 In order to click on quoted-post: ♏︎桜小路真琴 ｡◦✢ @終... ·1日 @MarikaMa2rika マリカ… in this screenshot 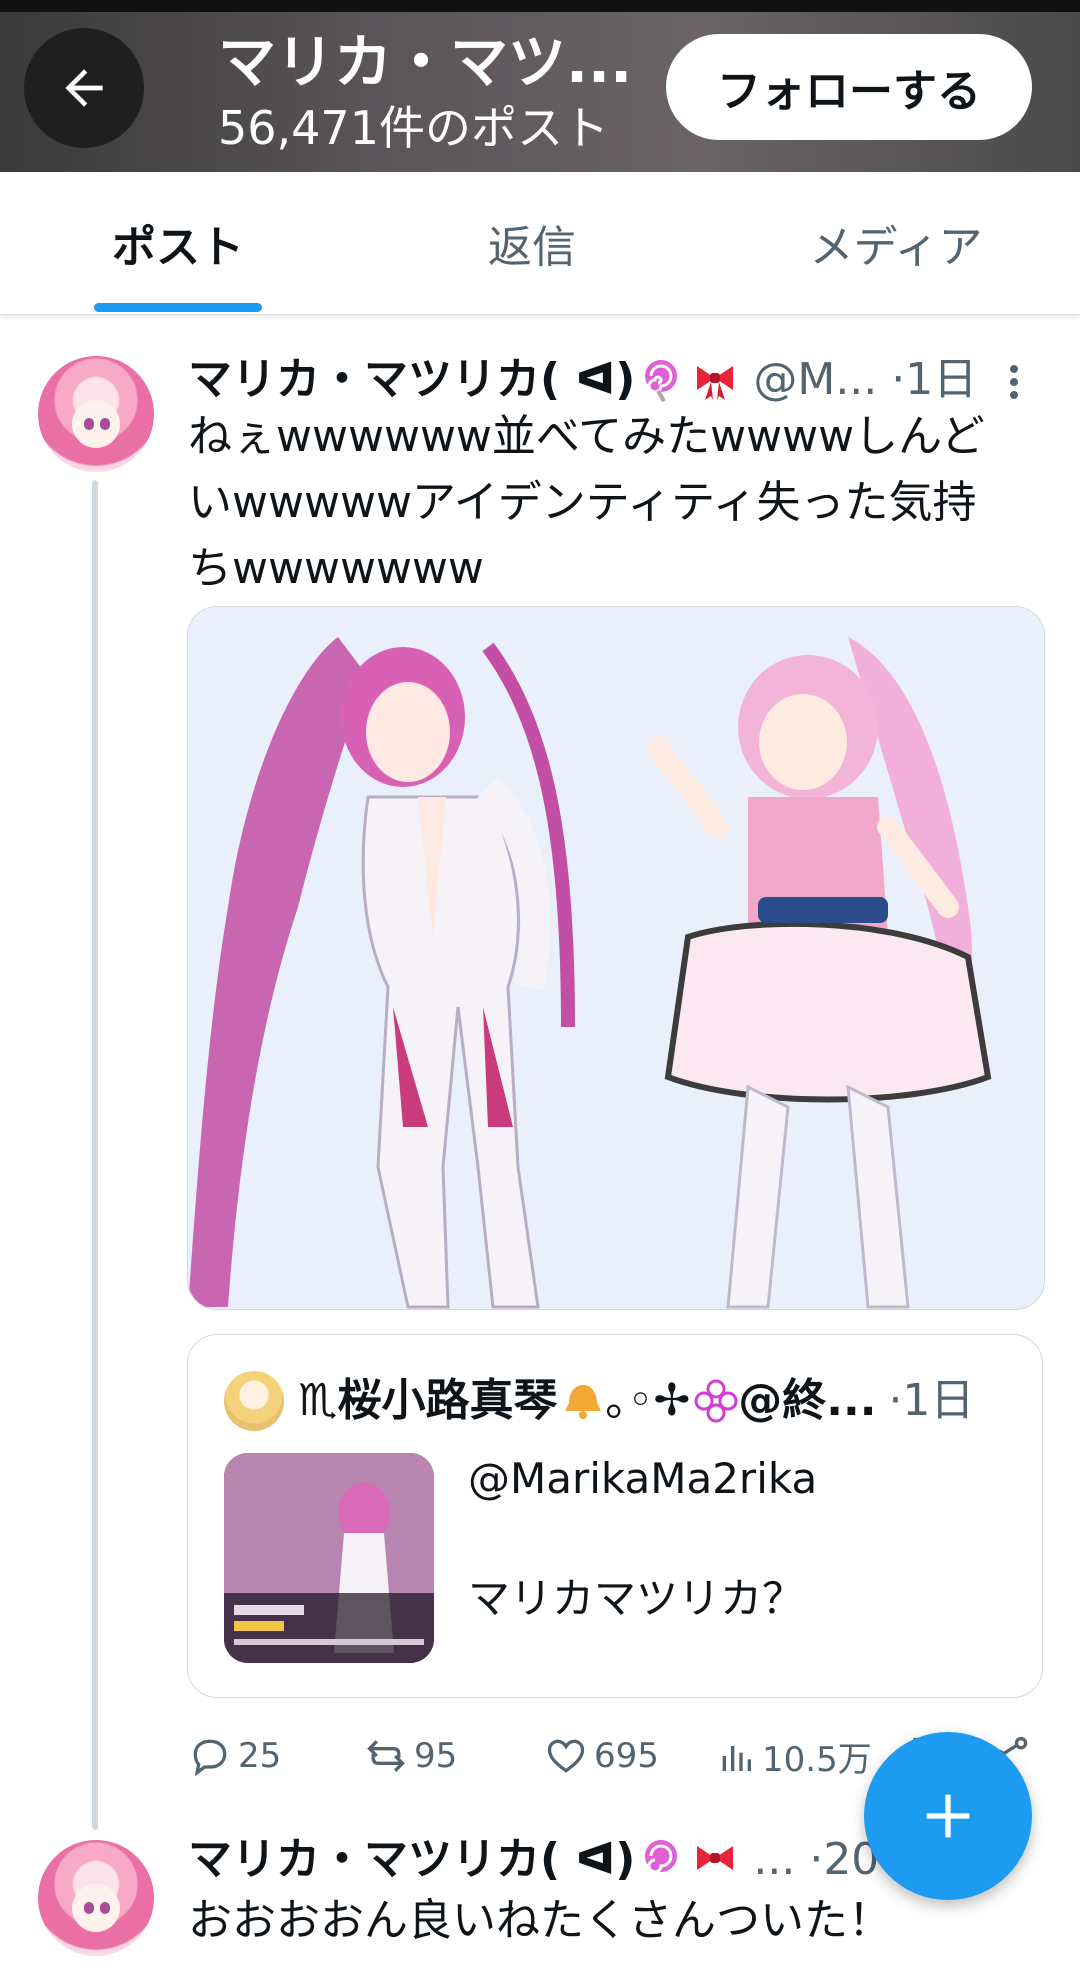, I will do `click(615, 1516)`.